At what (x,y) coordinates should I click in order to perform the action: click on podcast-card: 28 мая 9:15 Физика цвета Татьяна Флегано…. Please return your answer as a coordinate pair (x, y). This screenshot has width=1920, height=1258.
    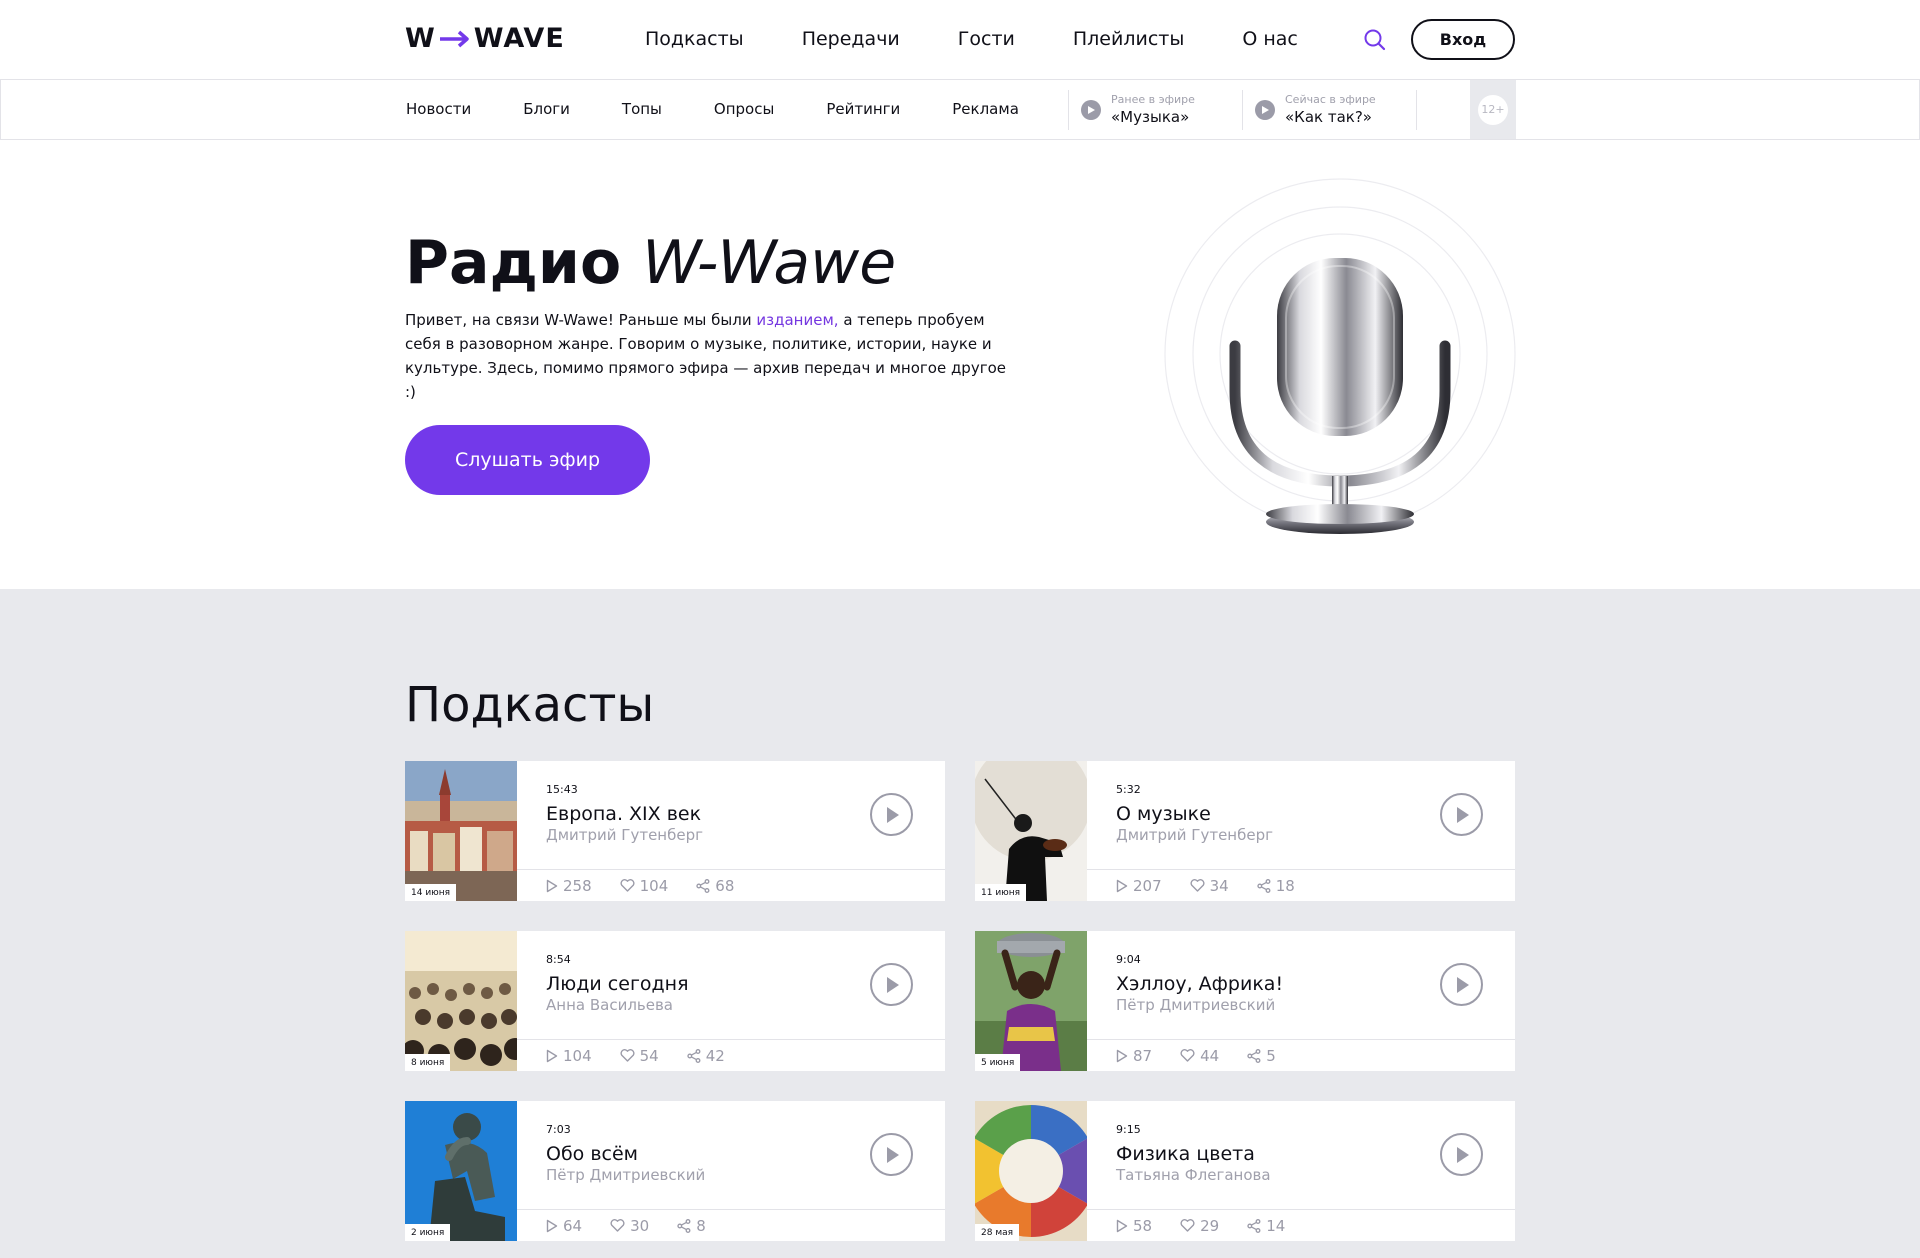
    Looking at the image, I should click on (1245, 1171).